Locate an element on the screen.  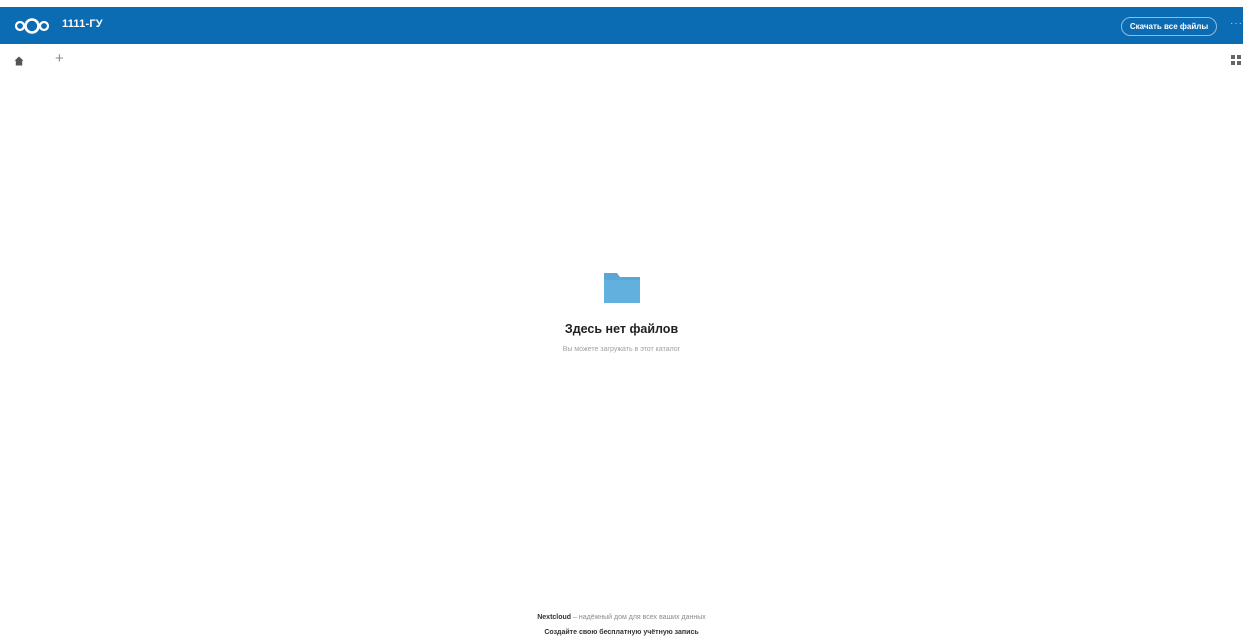
nextcloud-logo-icon is located at coordinates (32, 26).